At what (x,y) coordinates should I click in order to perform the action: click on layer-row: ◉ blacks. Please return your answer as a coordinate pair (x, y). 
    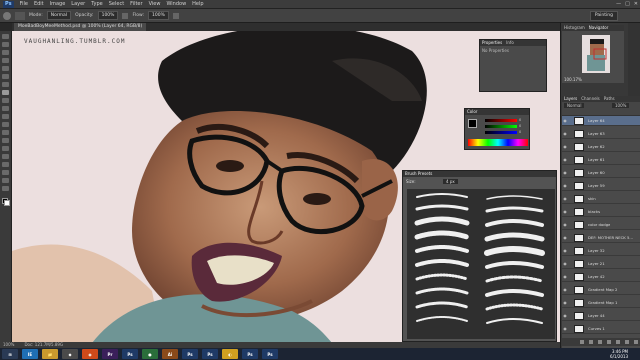
    Looking at the image, I should click on (601, 212).